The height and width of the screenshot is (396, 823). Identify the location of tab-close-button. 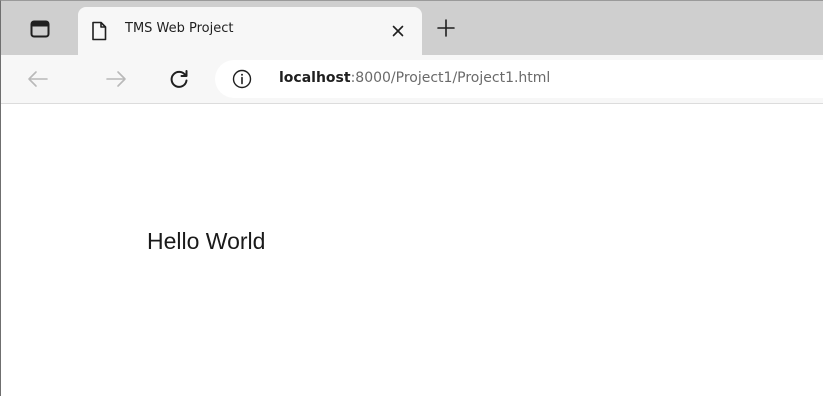
(398, 31).